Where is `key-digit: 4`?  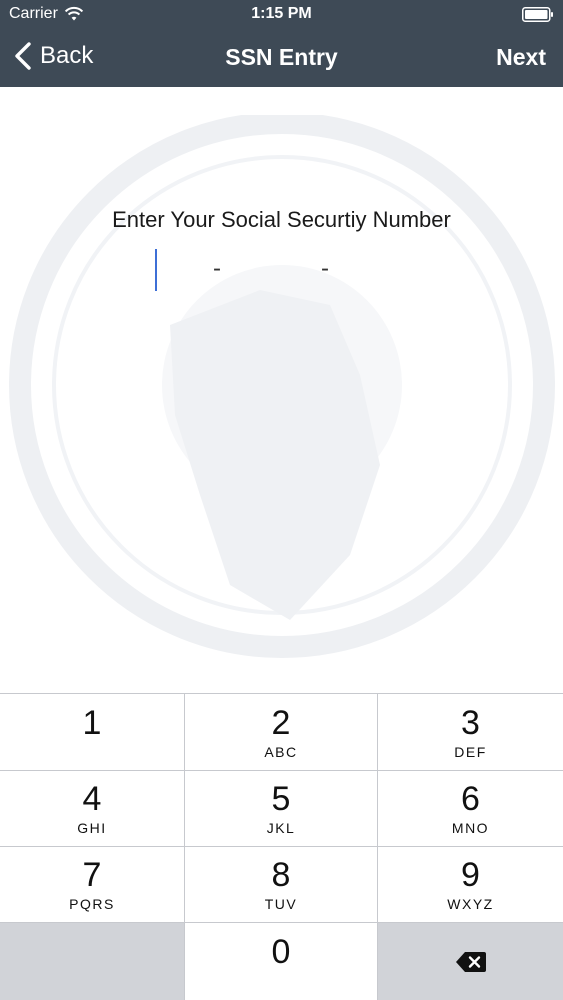
key-digit: 4 is located at coordinates (92, 799).